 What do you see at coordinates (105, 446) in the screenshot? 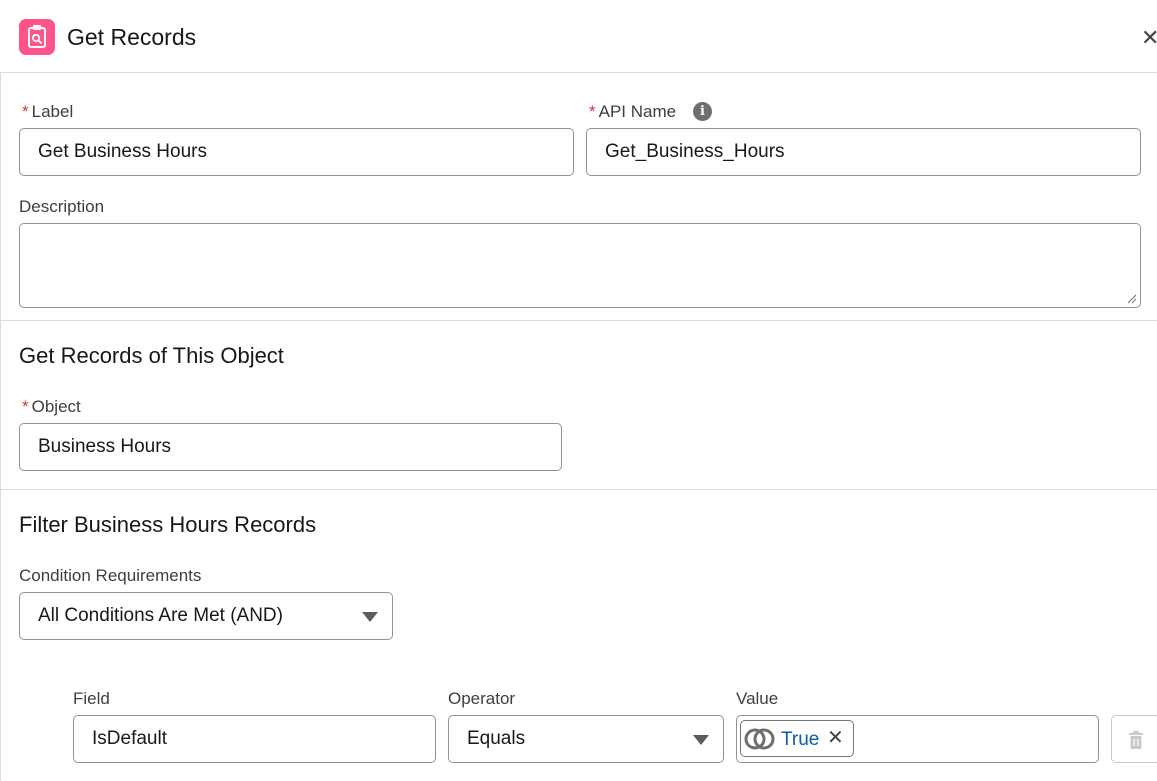
I see `object-input-value: Business Hours` at bounding box center [105, 446].